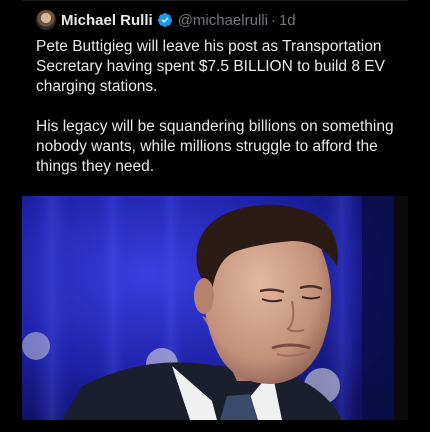  I want to click on avatar, so click(46, 20).